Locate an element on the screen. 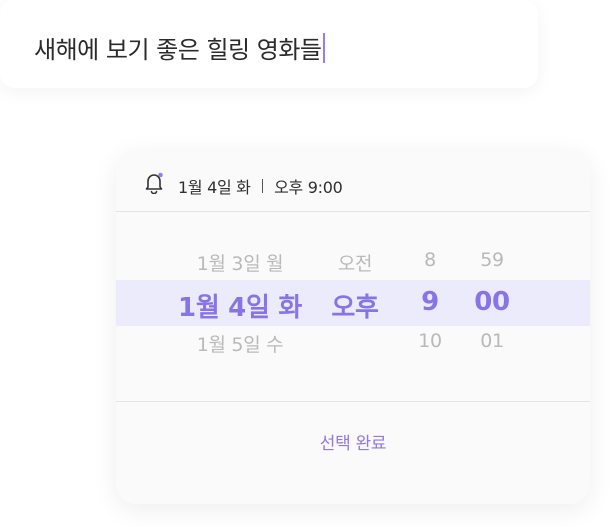  date-option-selected: 1월 4일 화 is located at coordinates (240, 305).